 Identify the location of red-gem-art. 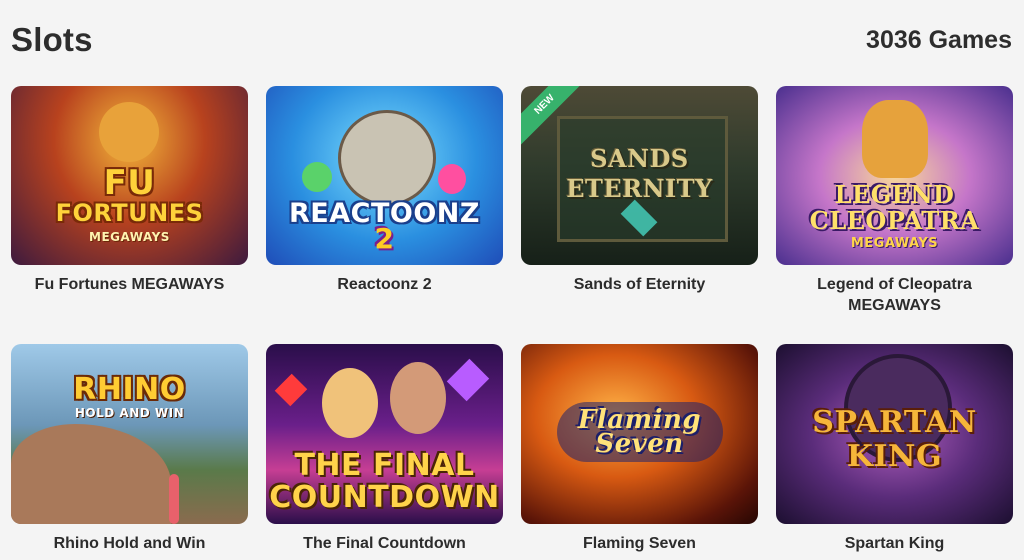
(291, 390).